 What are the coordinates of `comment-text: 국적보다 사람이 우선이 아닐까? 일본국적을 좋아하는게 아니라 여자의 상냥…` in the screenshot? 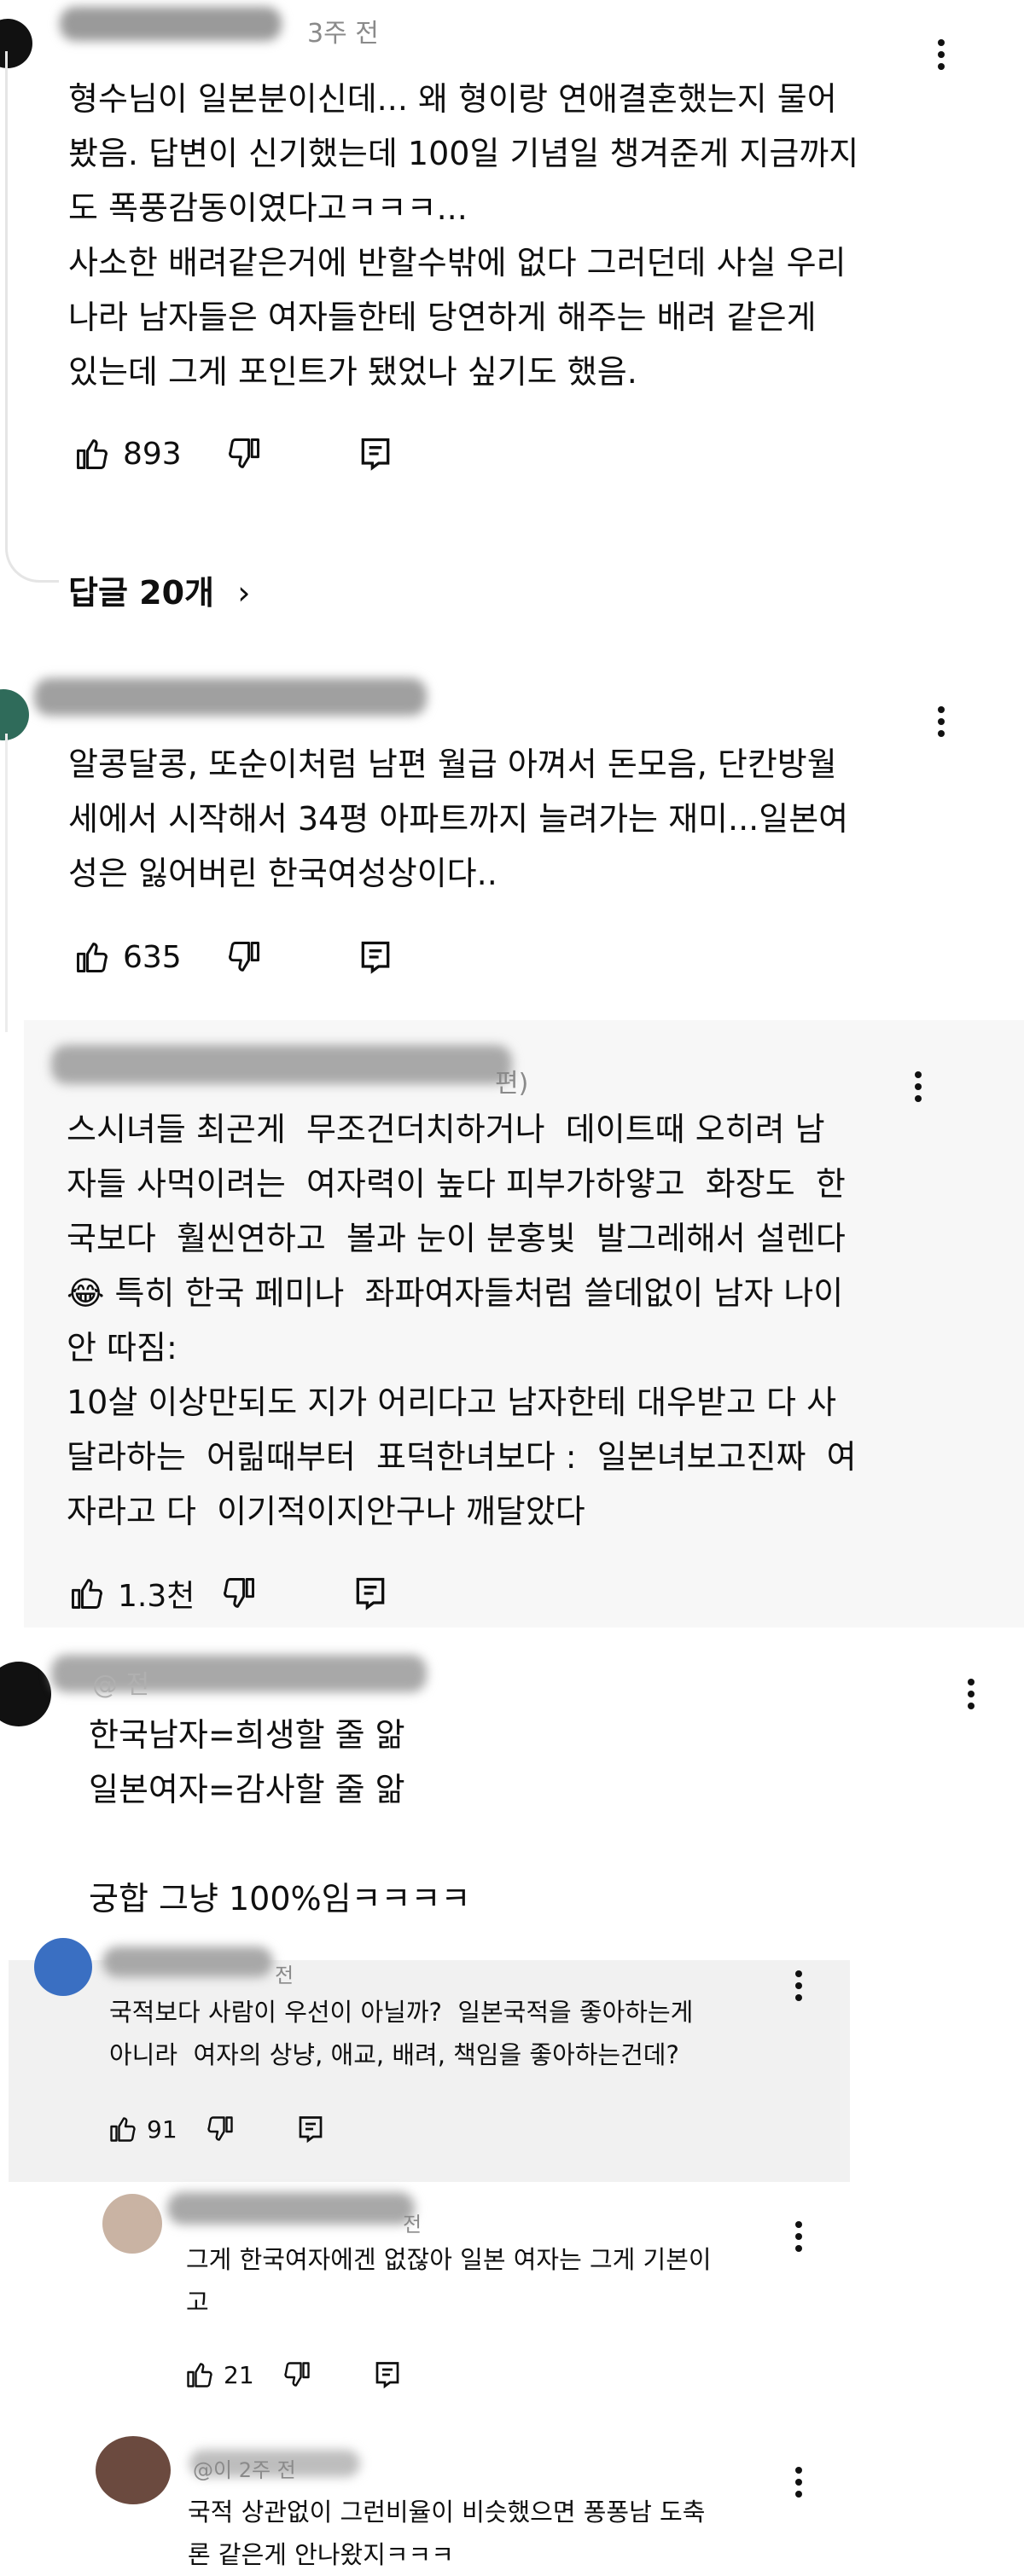 It's located at (401, 2033).